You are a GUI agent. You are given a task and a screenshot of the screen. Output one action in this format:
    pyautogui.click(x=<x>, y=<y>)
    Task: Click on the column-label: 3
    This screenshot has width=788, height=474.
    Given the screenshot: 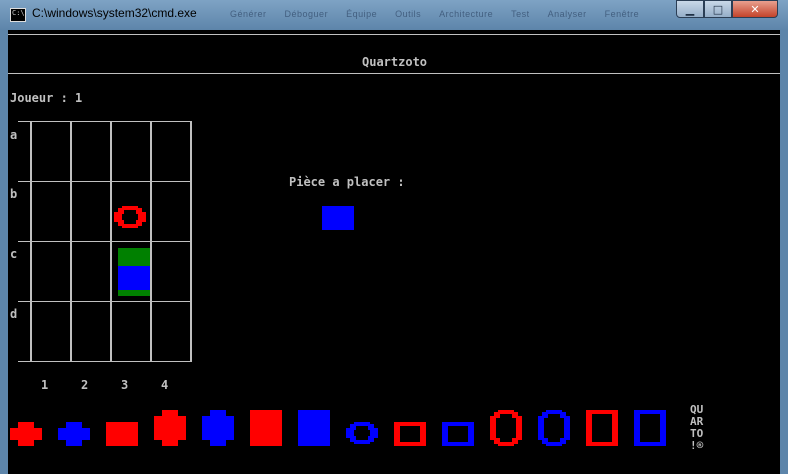 What is the action you would take?
    pyautogui.click(x=125, y=385)
    